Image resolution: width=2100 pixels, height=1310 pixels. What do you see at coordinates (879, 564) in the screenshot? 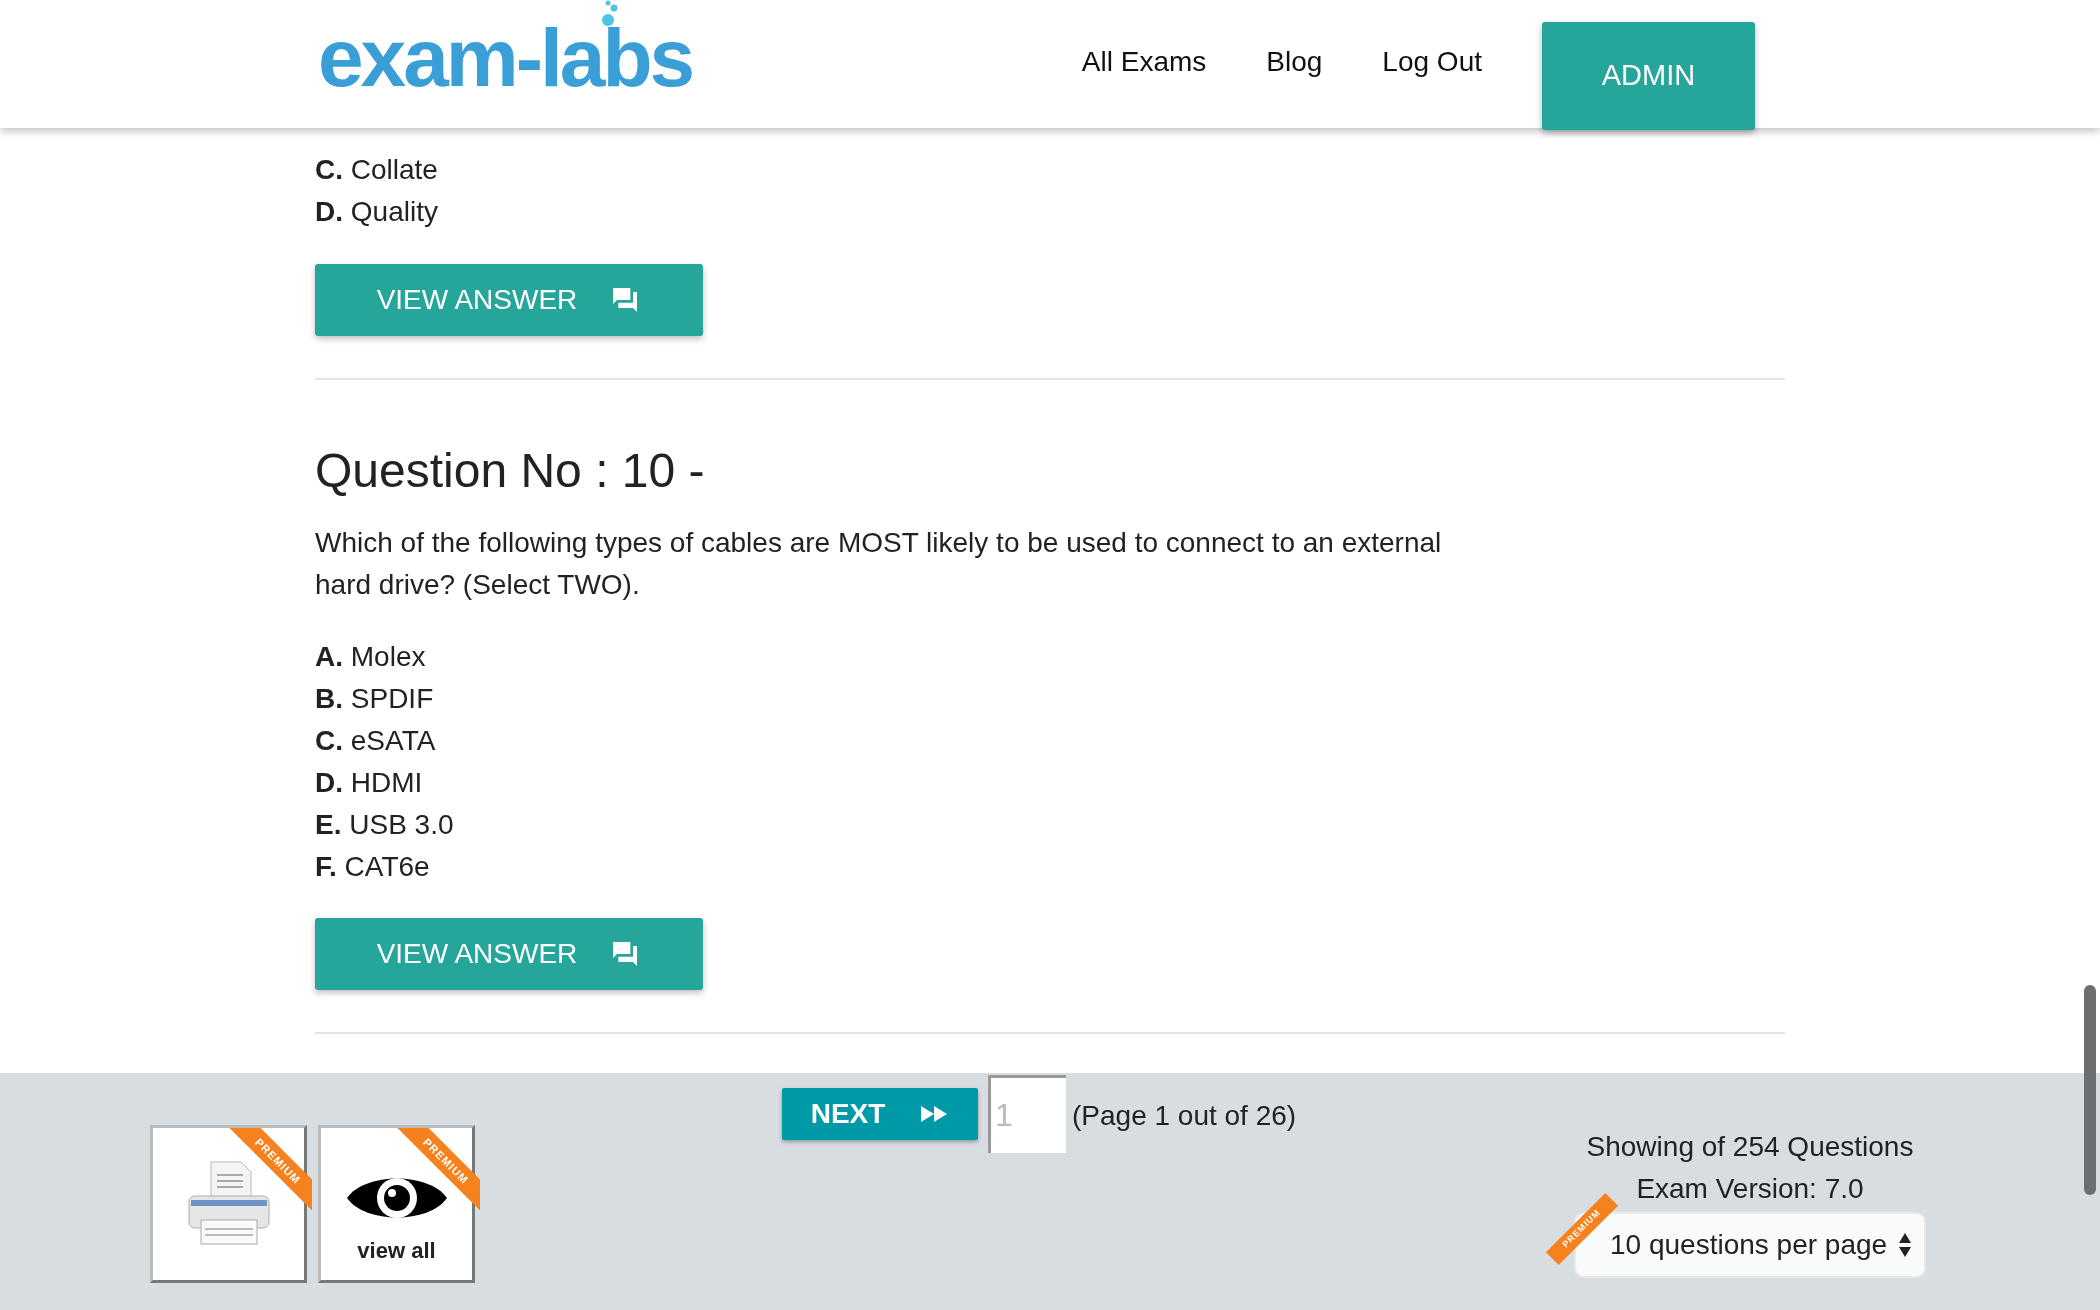
I see `question-text: Which of the following types of cables are MOST likely to be used to connect to an external hard drive? (Select TWO).` at bounding box center [879, 564].